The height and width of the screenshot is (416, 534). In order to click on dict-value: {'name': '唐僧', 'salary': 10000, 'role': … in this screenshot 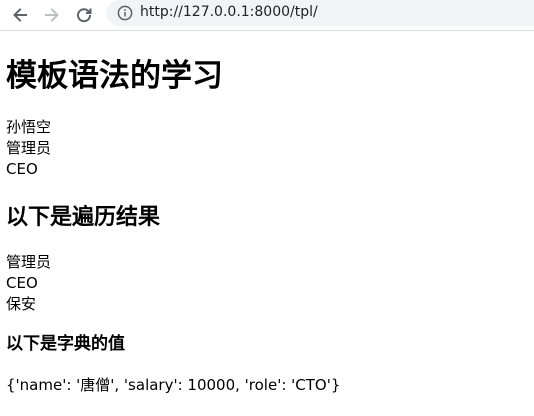, I will do `click(173, 385)`.